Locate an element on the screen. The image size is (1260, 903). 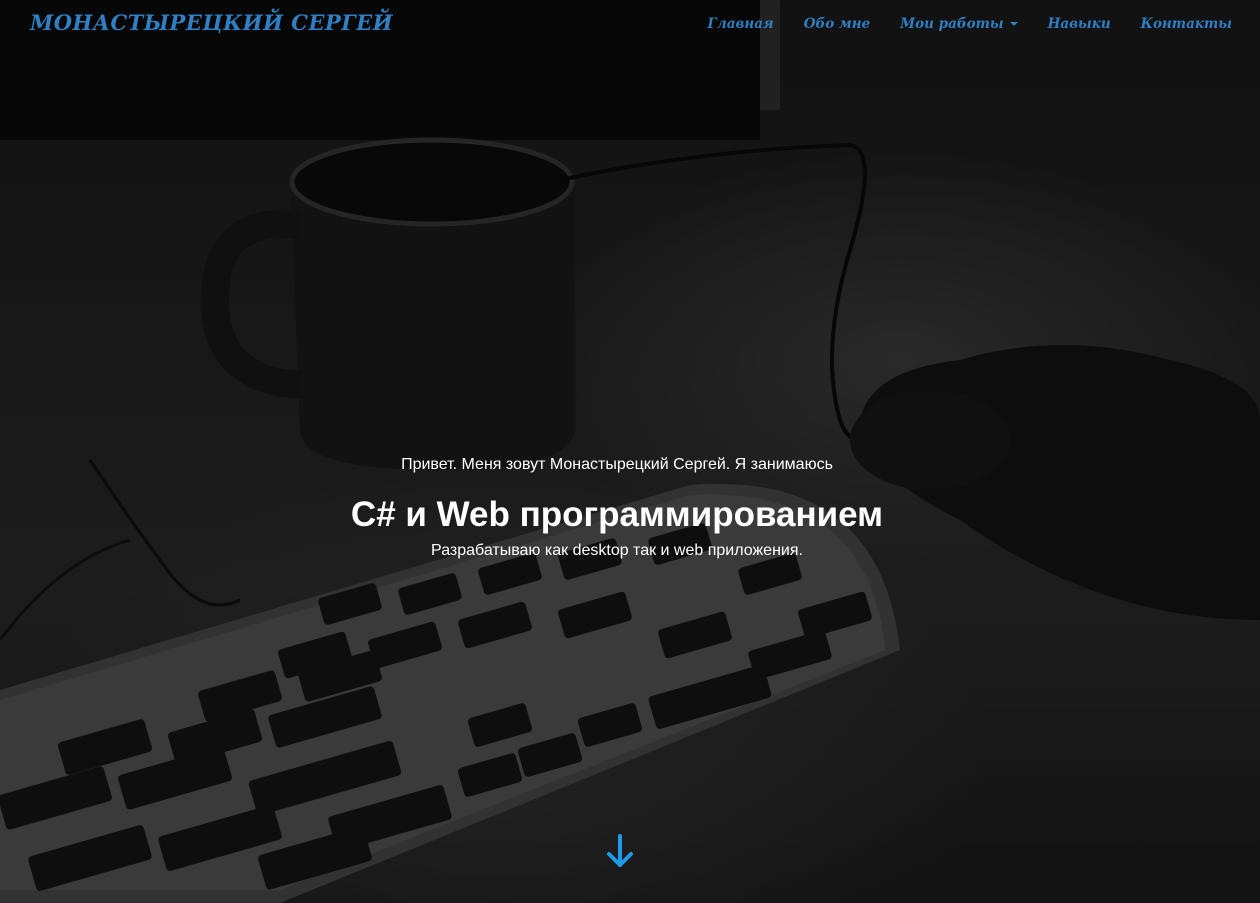
nav-item-contacts: Контакты is located at coordinates (1186, 24).